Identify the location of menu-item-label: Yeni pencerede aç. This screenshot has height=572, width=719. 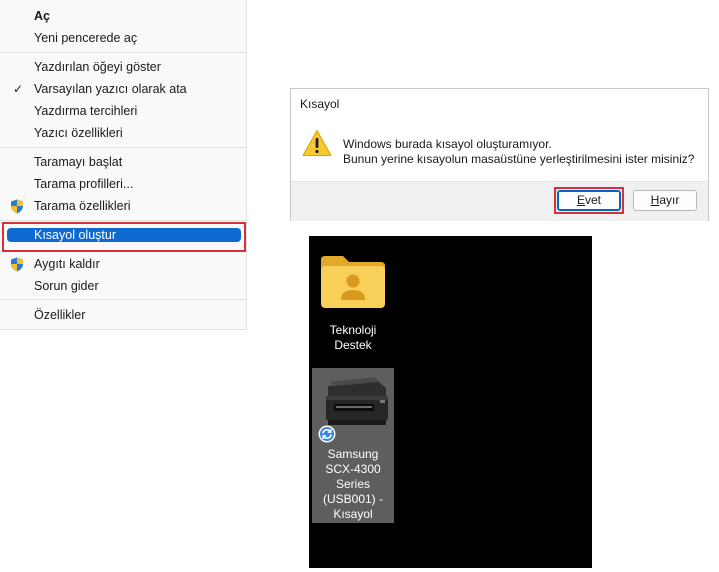
(86, 38).